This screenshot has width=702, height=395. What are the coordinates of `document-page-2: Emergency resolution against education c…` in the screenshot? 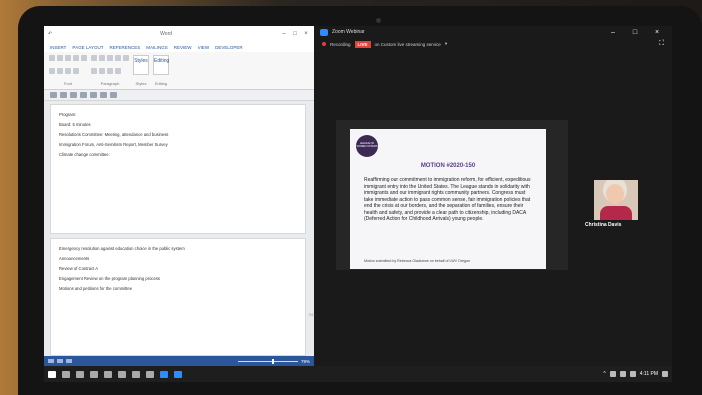 It's located at (178, 297).